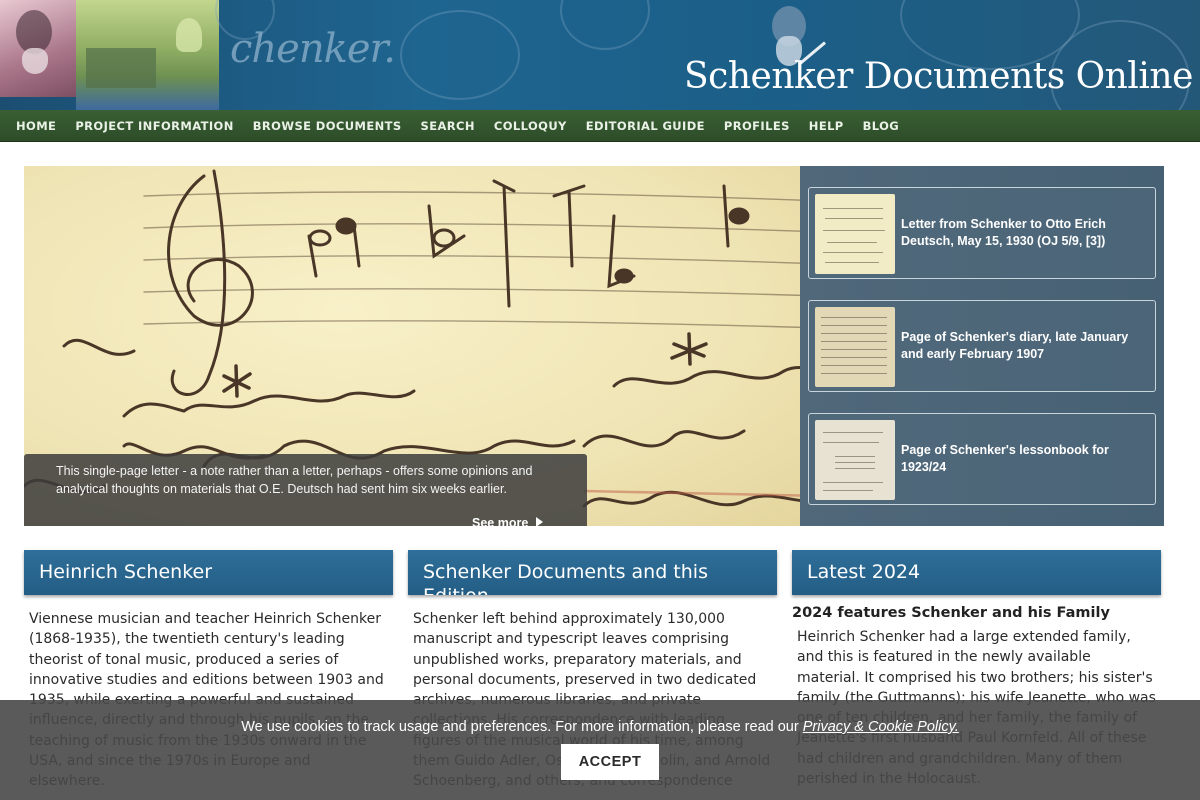 The image size is (1200, 800). What do you see at coordinates (530, 126) in the screenshot?
I see `nav-colloquy: COLLOQUY` at bounding box center [530, 126].